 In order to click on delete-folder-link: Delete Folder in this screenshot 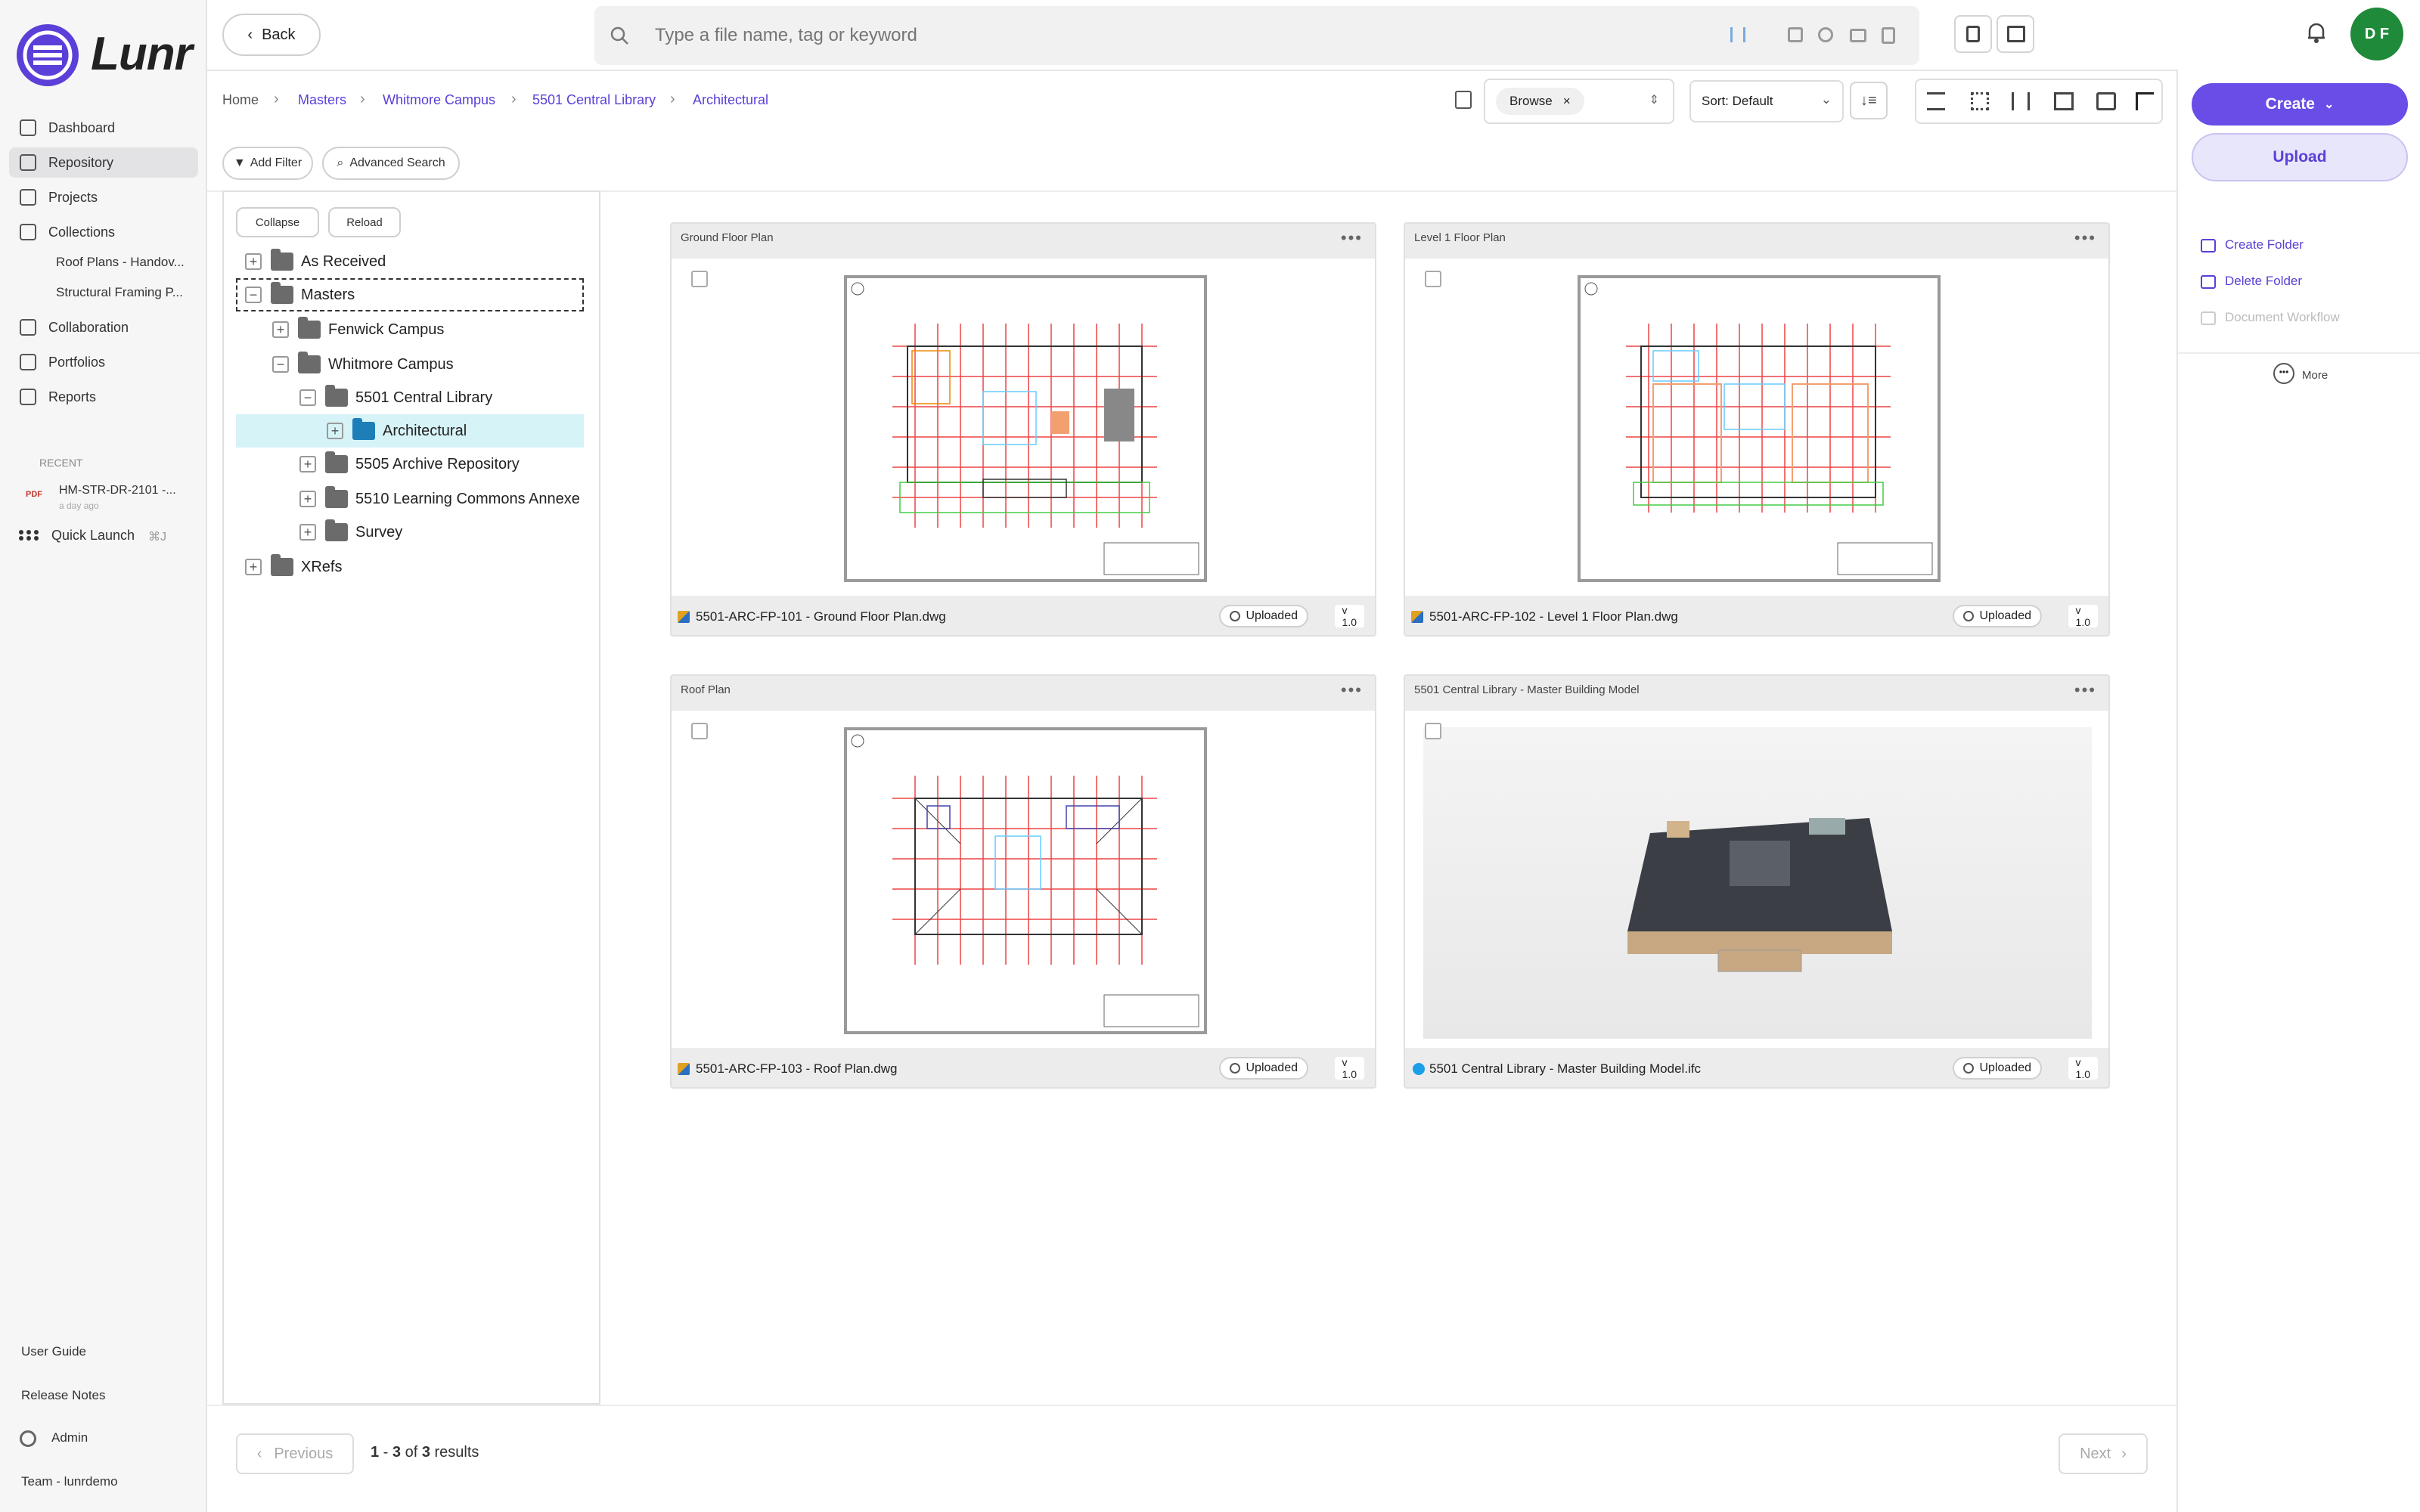, I will do `click(2263, 281)`.